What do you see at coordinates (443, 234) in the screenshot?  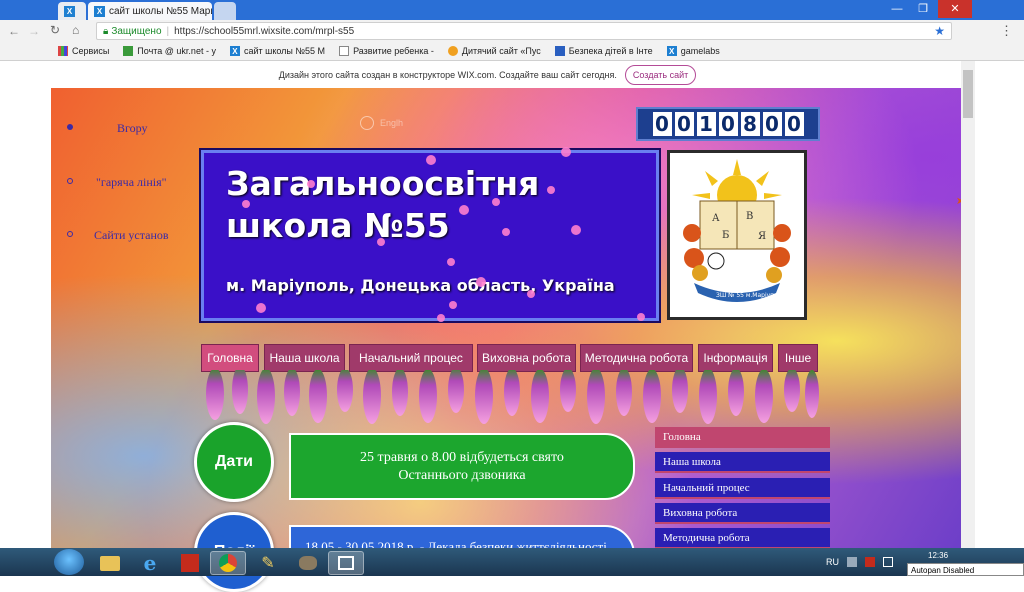 I see `petals-decoration` at bounding box center [443, 234].